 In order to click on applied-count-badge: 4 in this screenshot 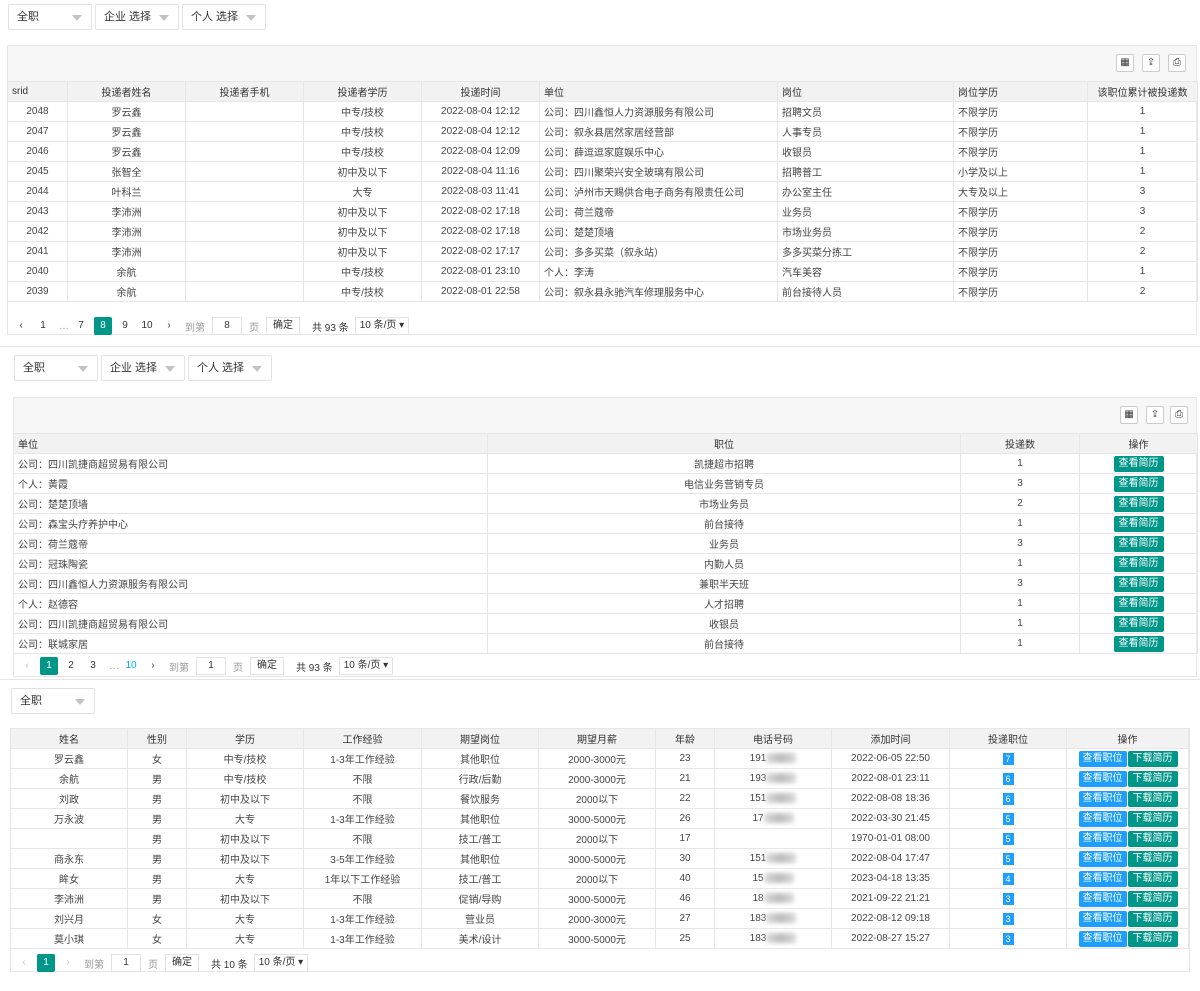, I will do `click(1008, 878)`.